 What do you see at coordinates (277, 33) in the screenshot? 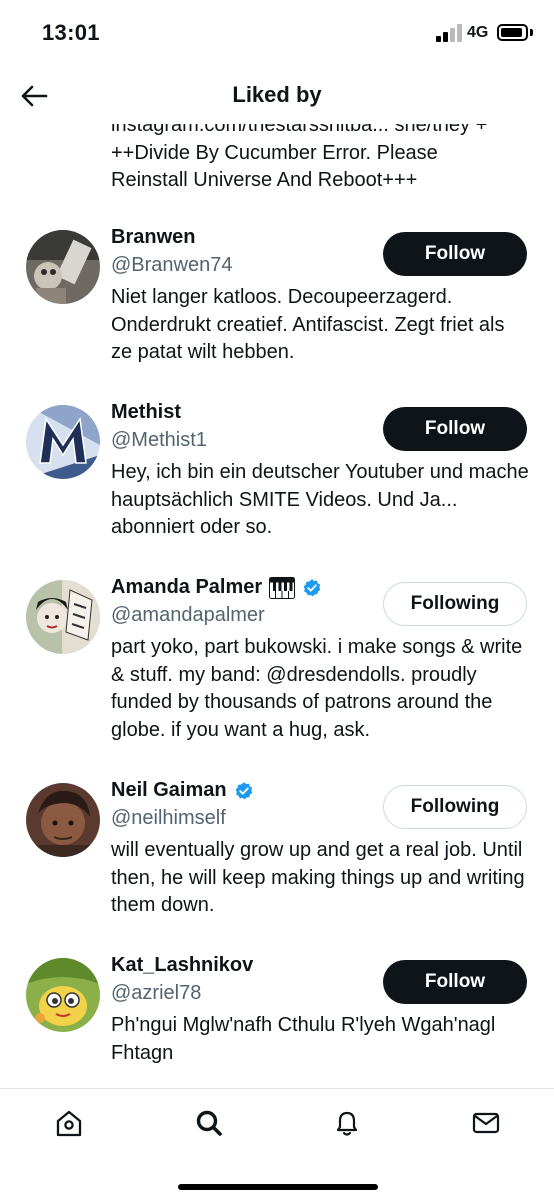
I see `status-bar: 13:01 4G` at bounding box center [277, 33].